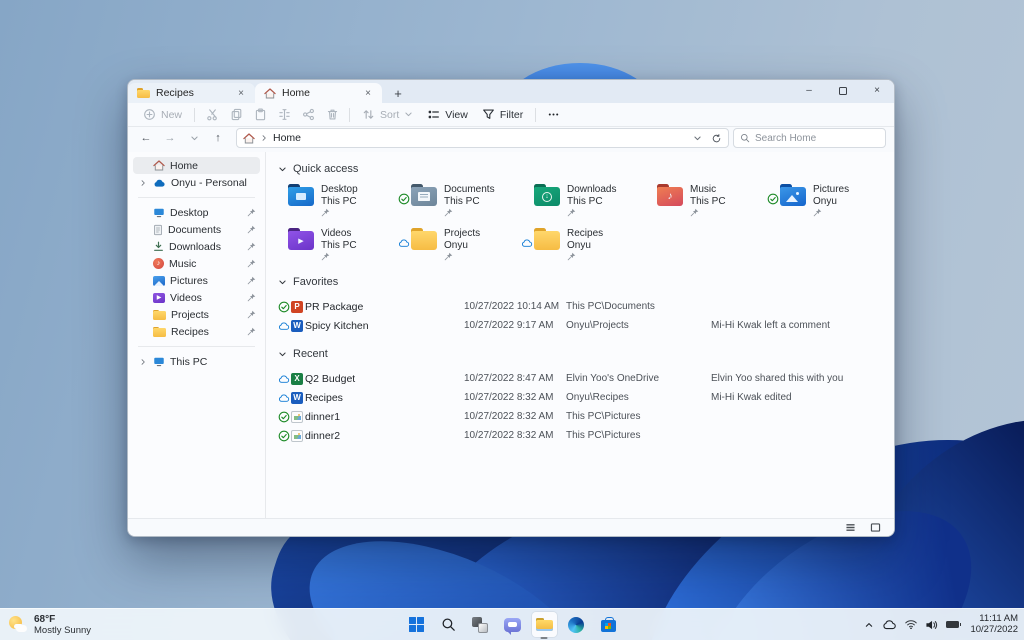 The image size is (1024, 640). I want to click on sidebar-item-label: Projects, so click(190, 314).